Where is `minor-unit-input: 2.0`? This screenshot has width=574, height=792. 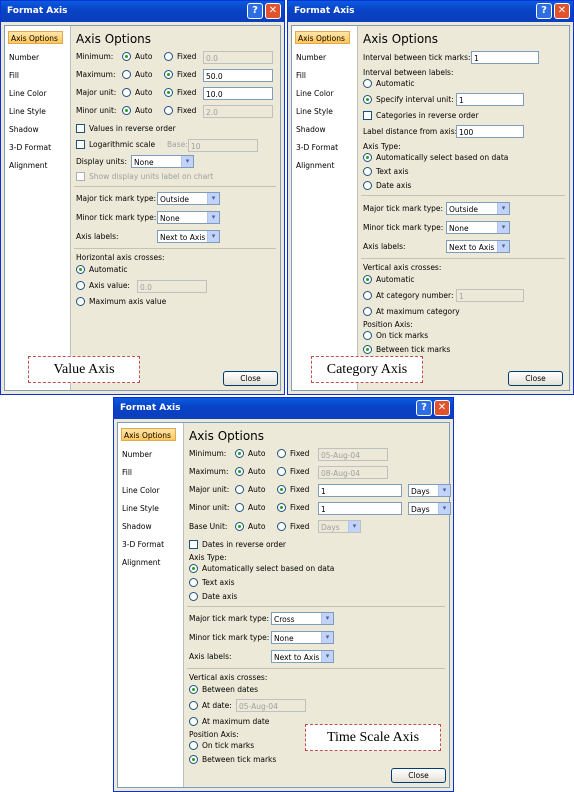
minor-unit-input: 2.0 is located at coordinates (238, 111).